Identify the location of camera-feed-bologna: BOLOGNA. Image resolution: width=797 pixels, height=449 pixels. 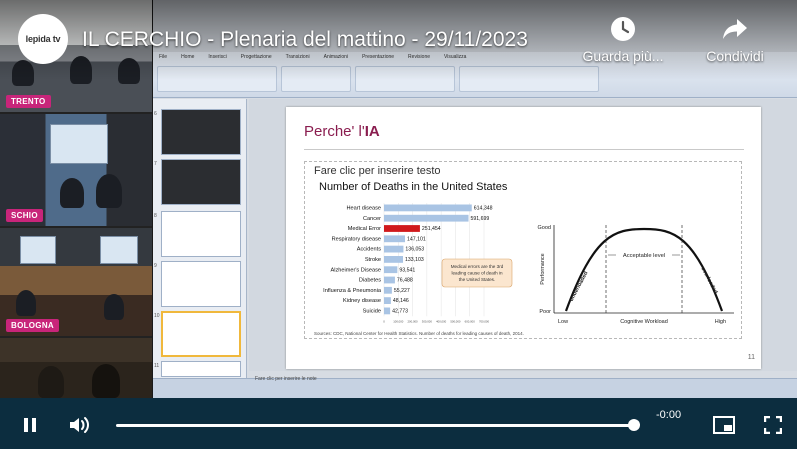
(76, 282).